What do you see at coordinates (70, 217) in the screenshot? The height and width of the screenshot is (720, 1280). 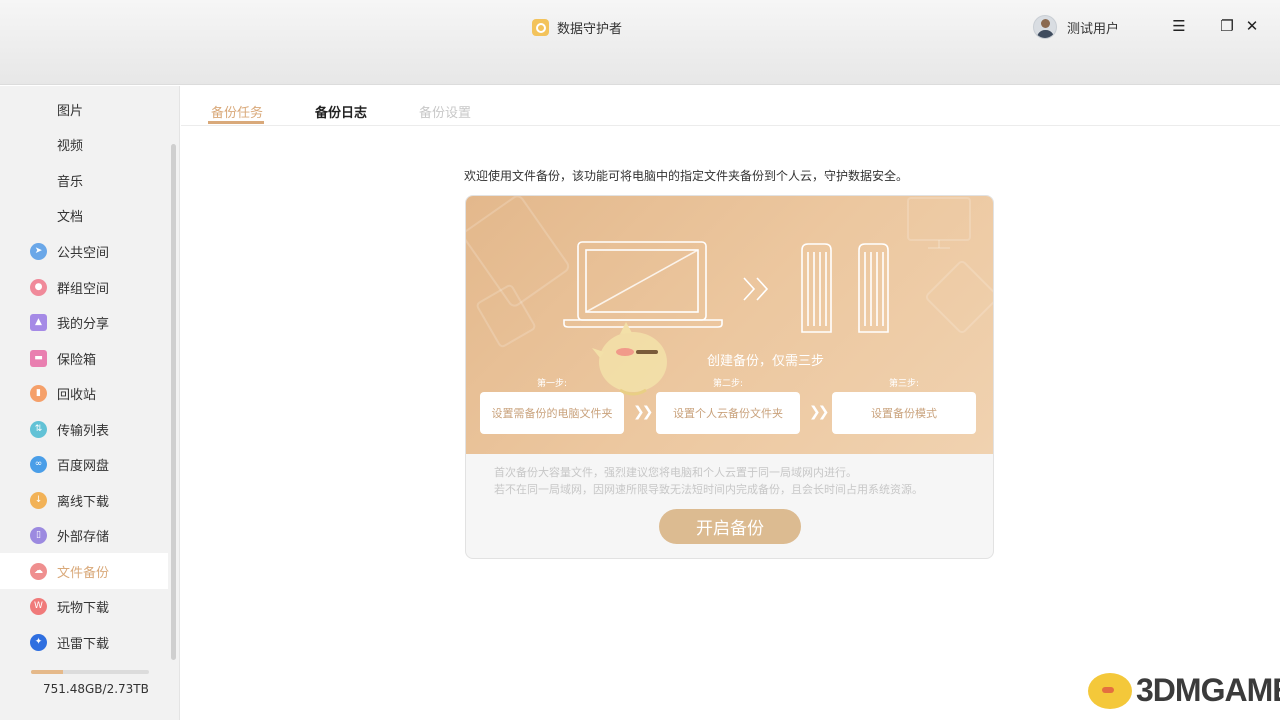 I see `sidebar-item-label: 文档` at bounding box center [70, 217].